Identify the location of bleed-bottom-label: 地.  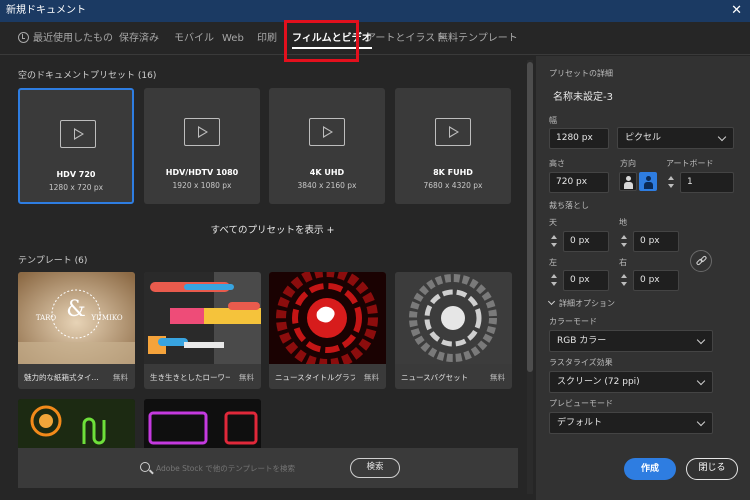
(623, 222).